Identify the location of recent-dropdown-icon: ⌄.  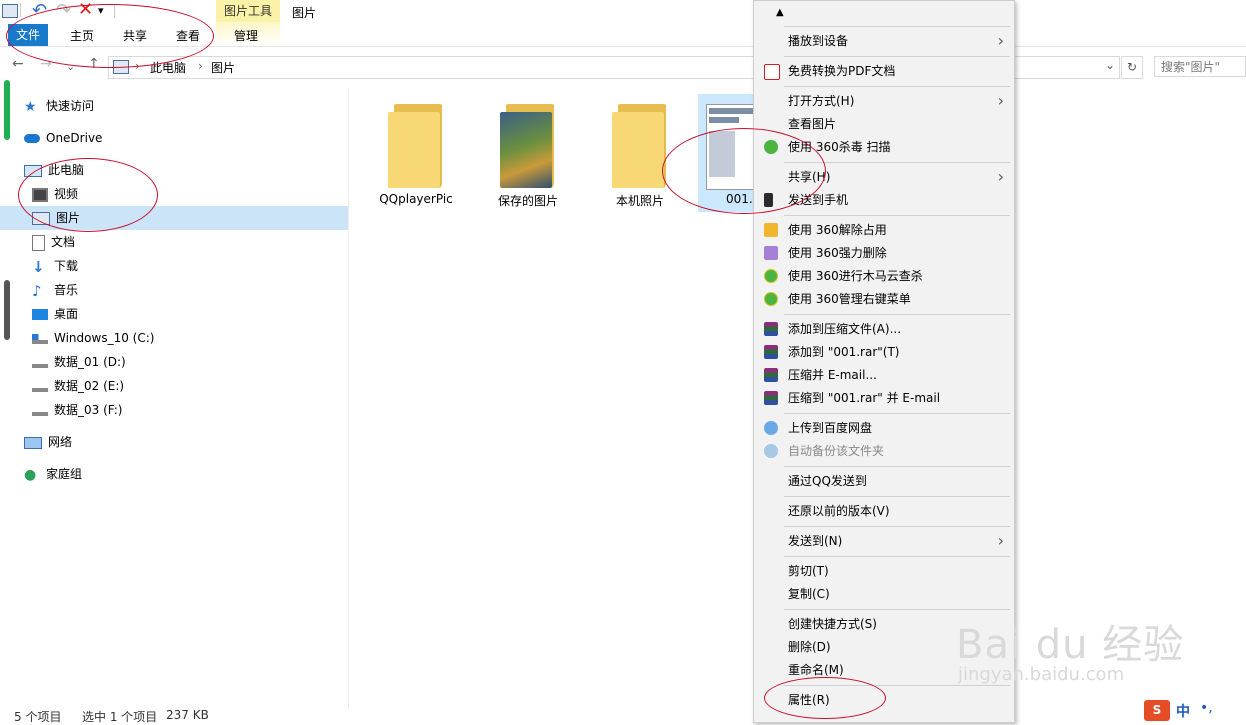
(70, 66).